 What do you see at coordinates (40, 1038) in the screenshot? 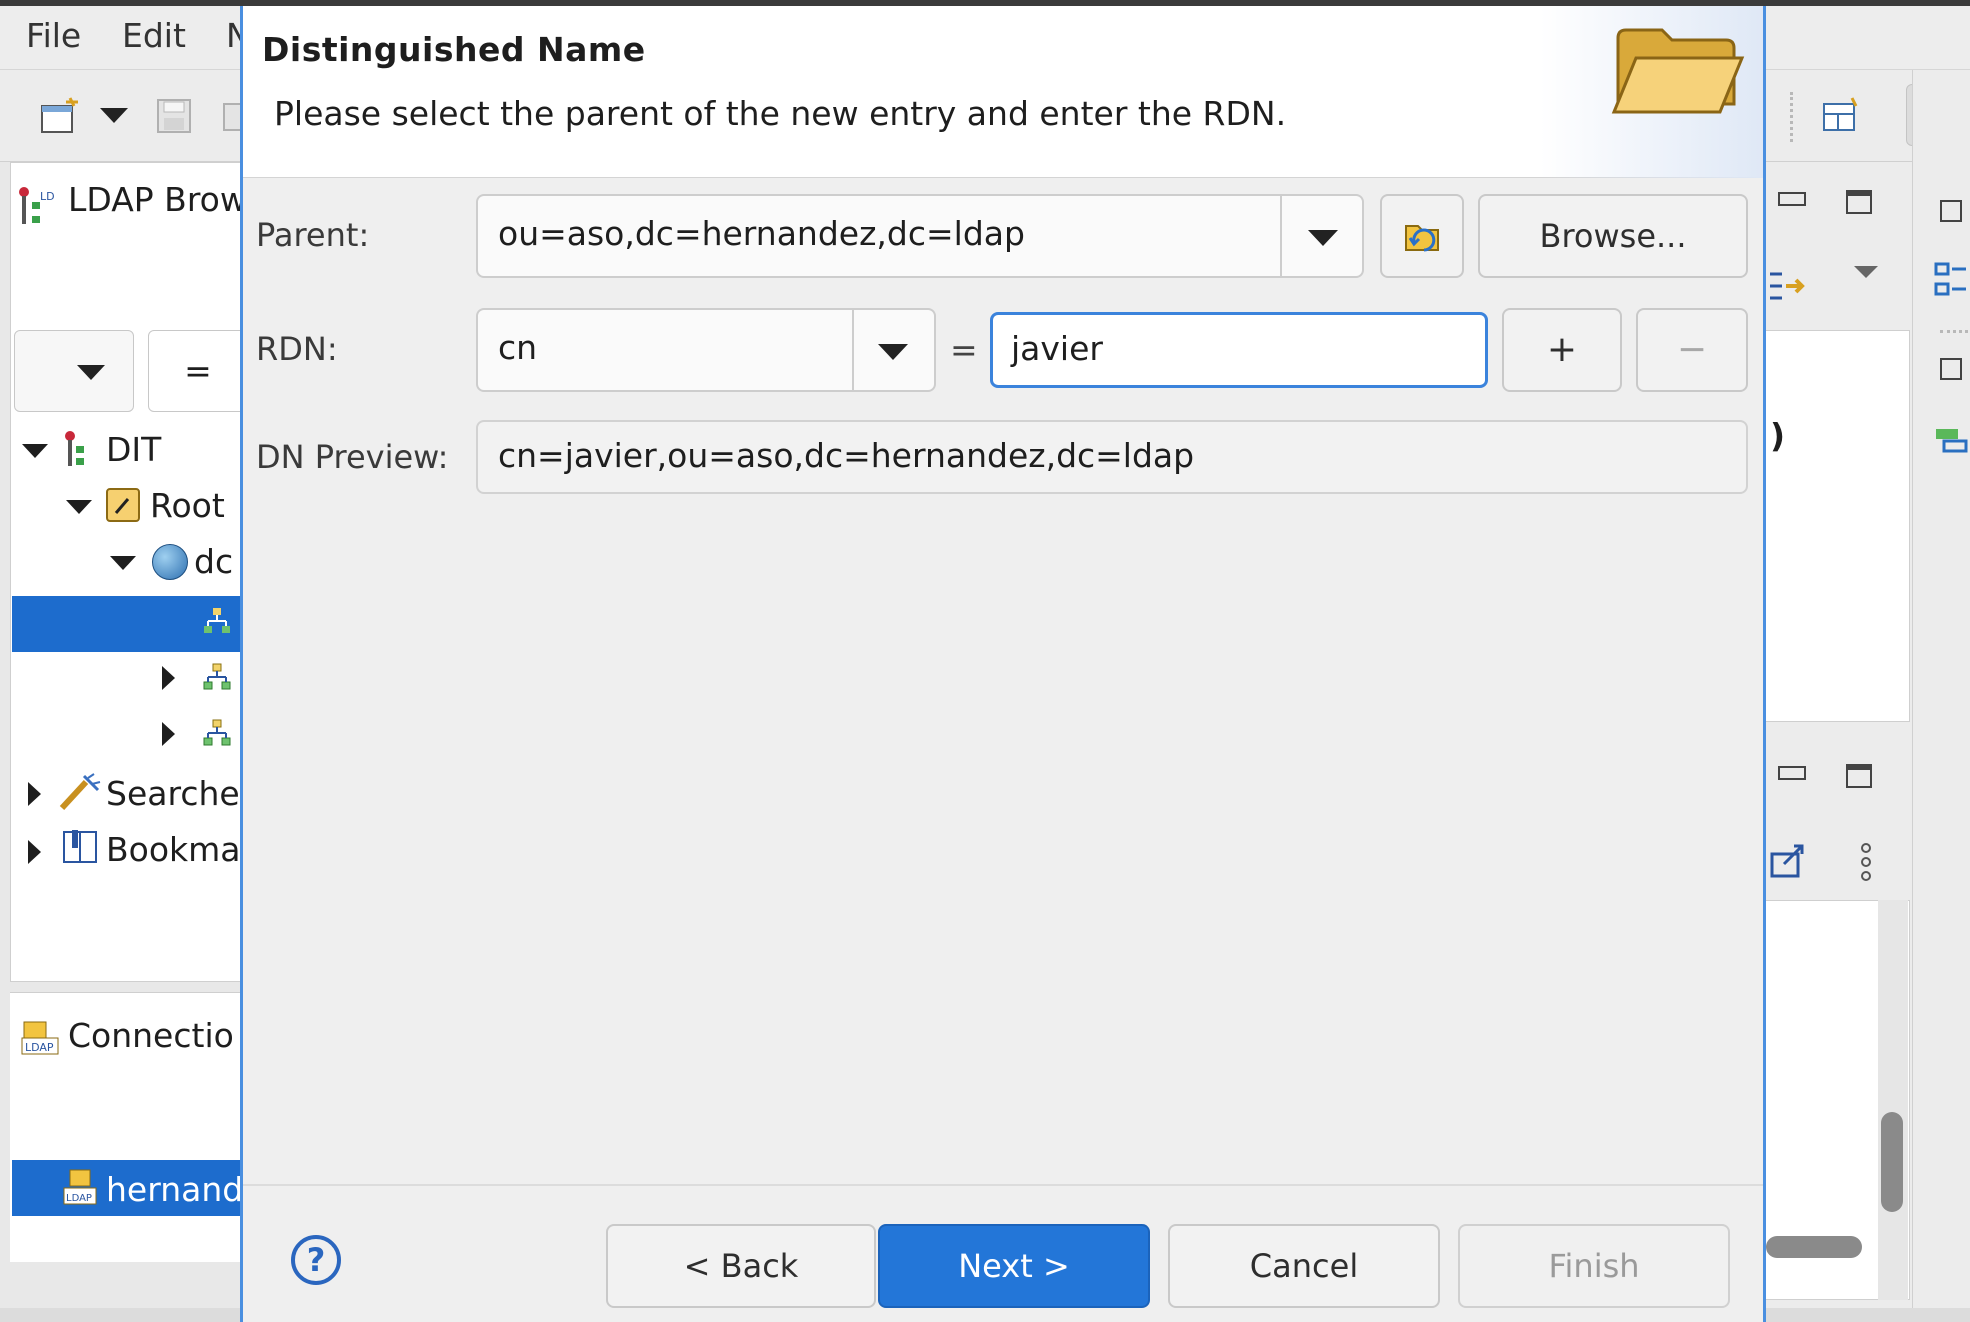
I see `connections-icon: LDAP` at bounding box center [40, 1038].